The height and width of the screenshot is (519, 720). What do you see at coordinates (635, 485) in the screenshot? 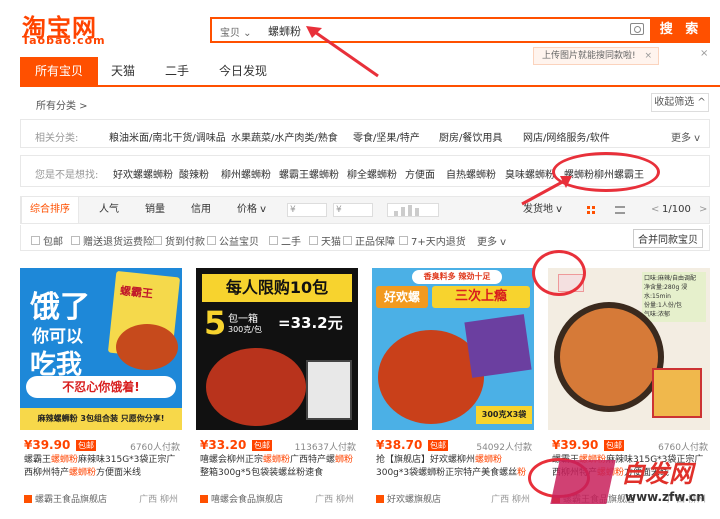
I see `site-watermark: 自发网 www.zfw.cn` at bounding box center [635, 485].